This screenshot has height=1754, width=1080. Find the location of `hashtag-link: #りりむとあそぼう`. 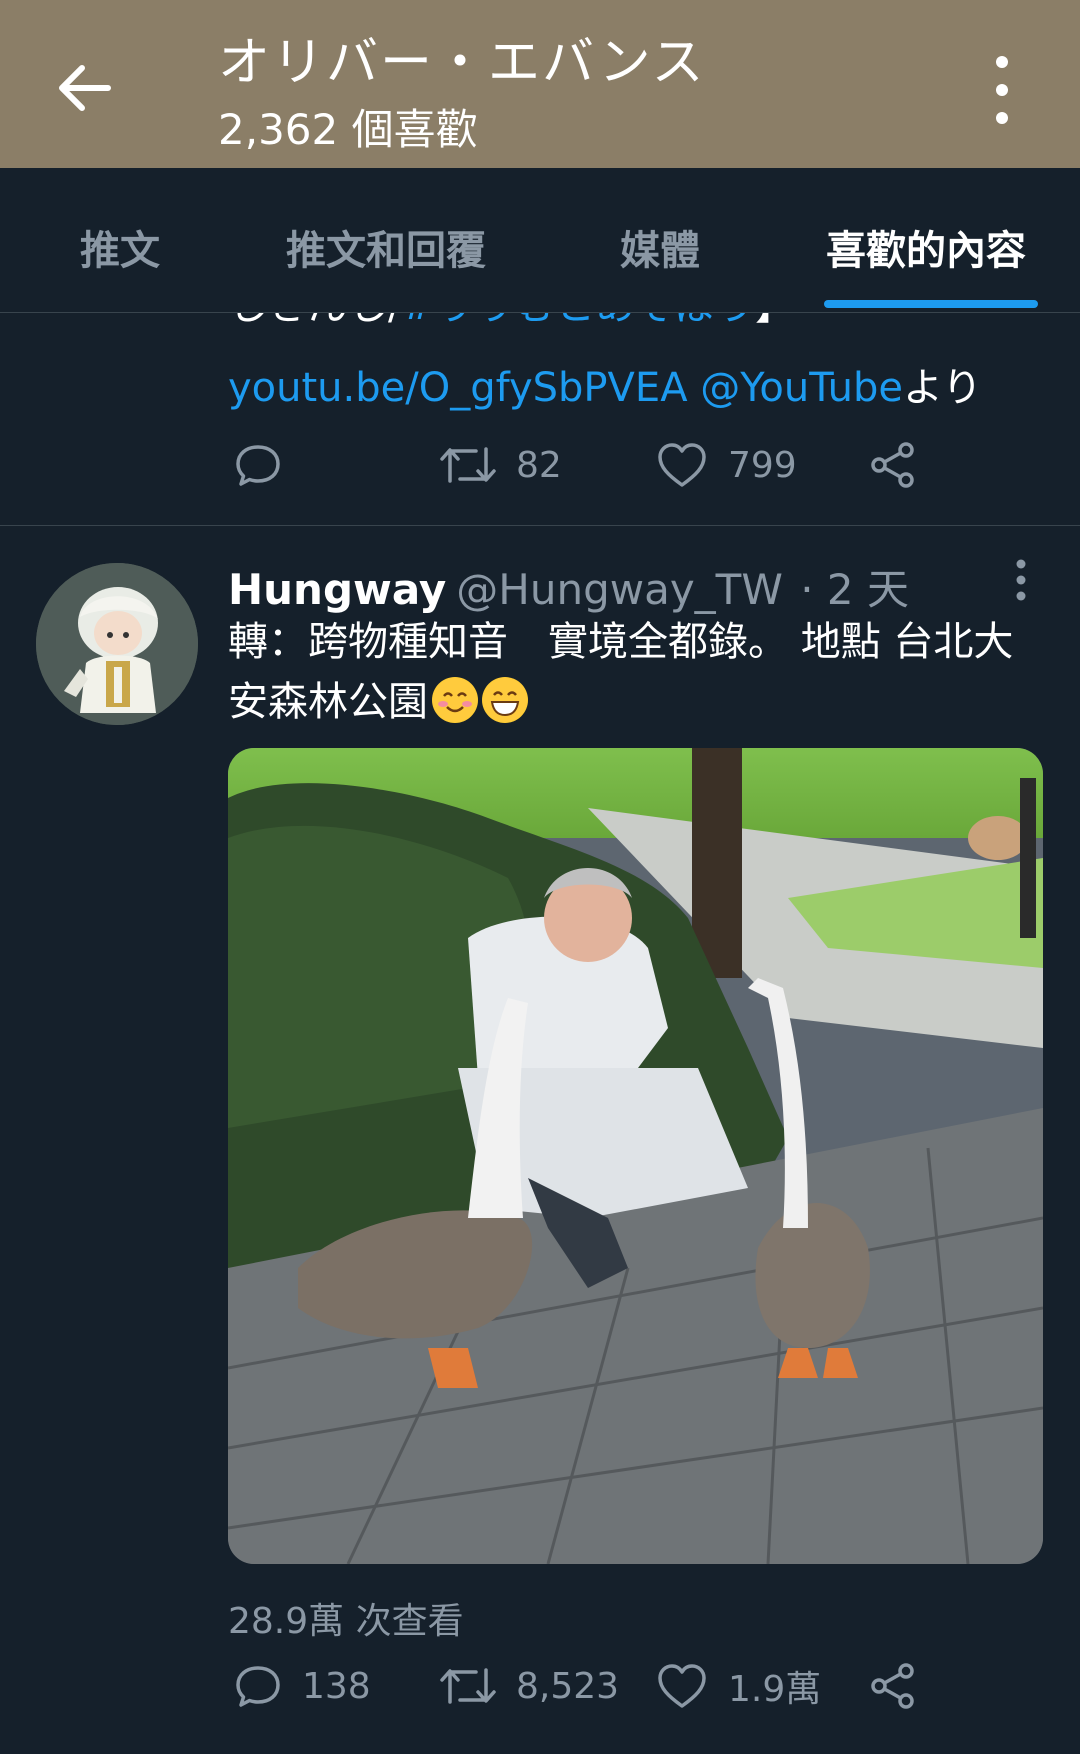

hashtag-link: #りりむとあそぼう is located at coordinates (578, 321).